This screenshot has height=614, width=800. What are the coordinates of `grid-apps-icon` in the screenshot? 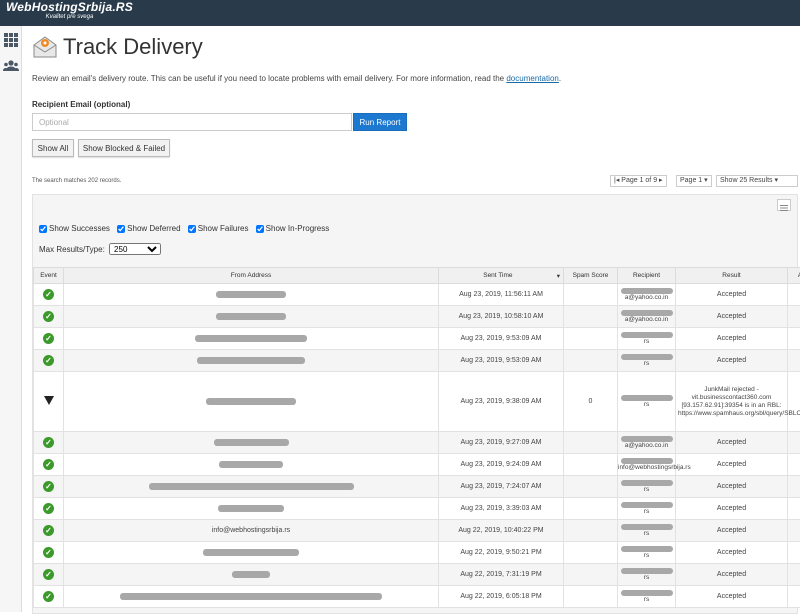 It's located at (11, 40).